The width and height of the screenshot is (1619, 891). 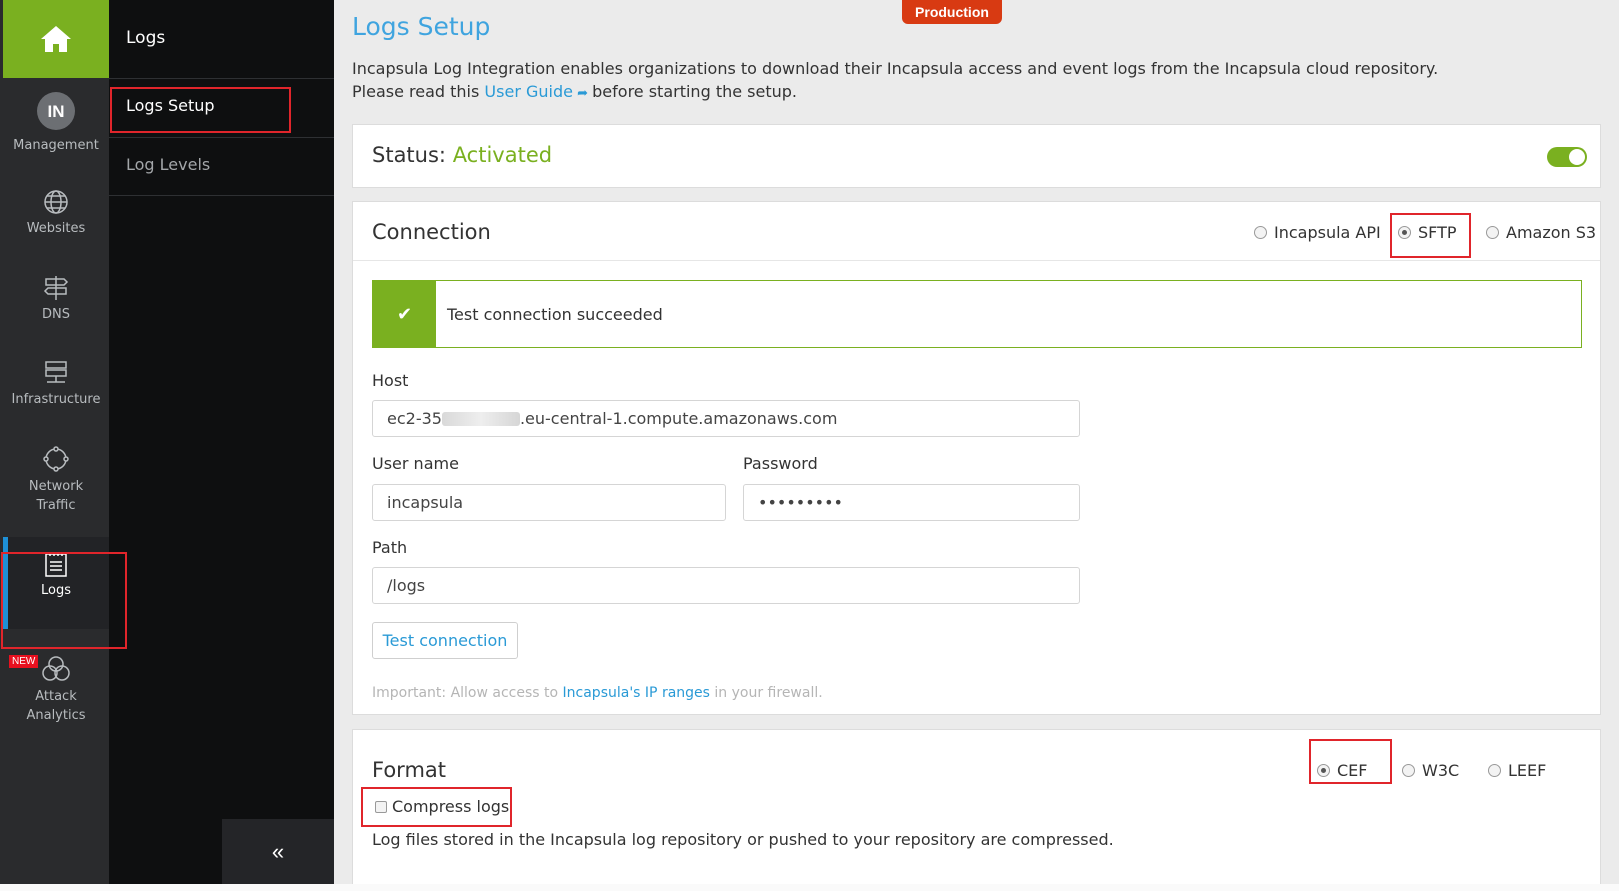 I want to click on host-value-post: .eu-central-1.compute.amazonaws.com, so click(x=678, y=418).